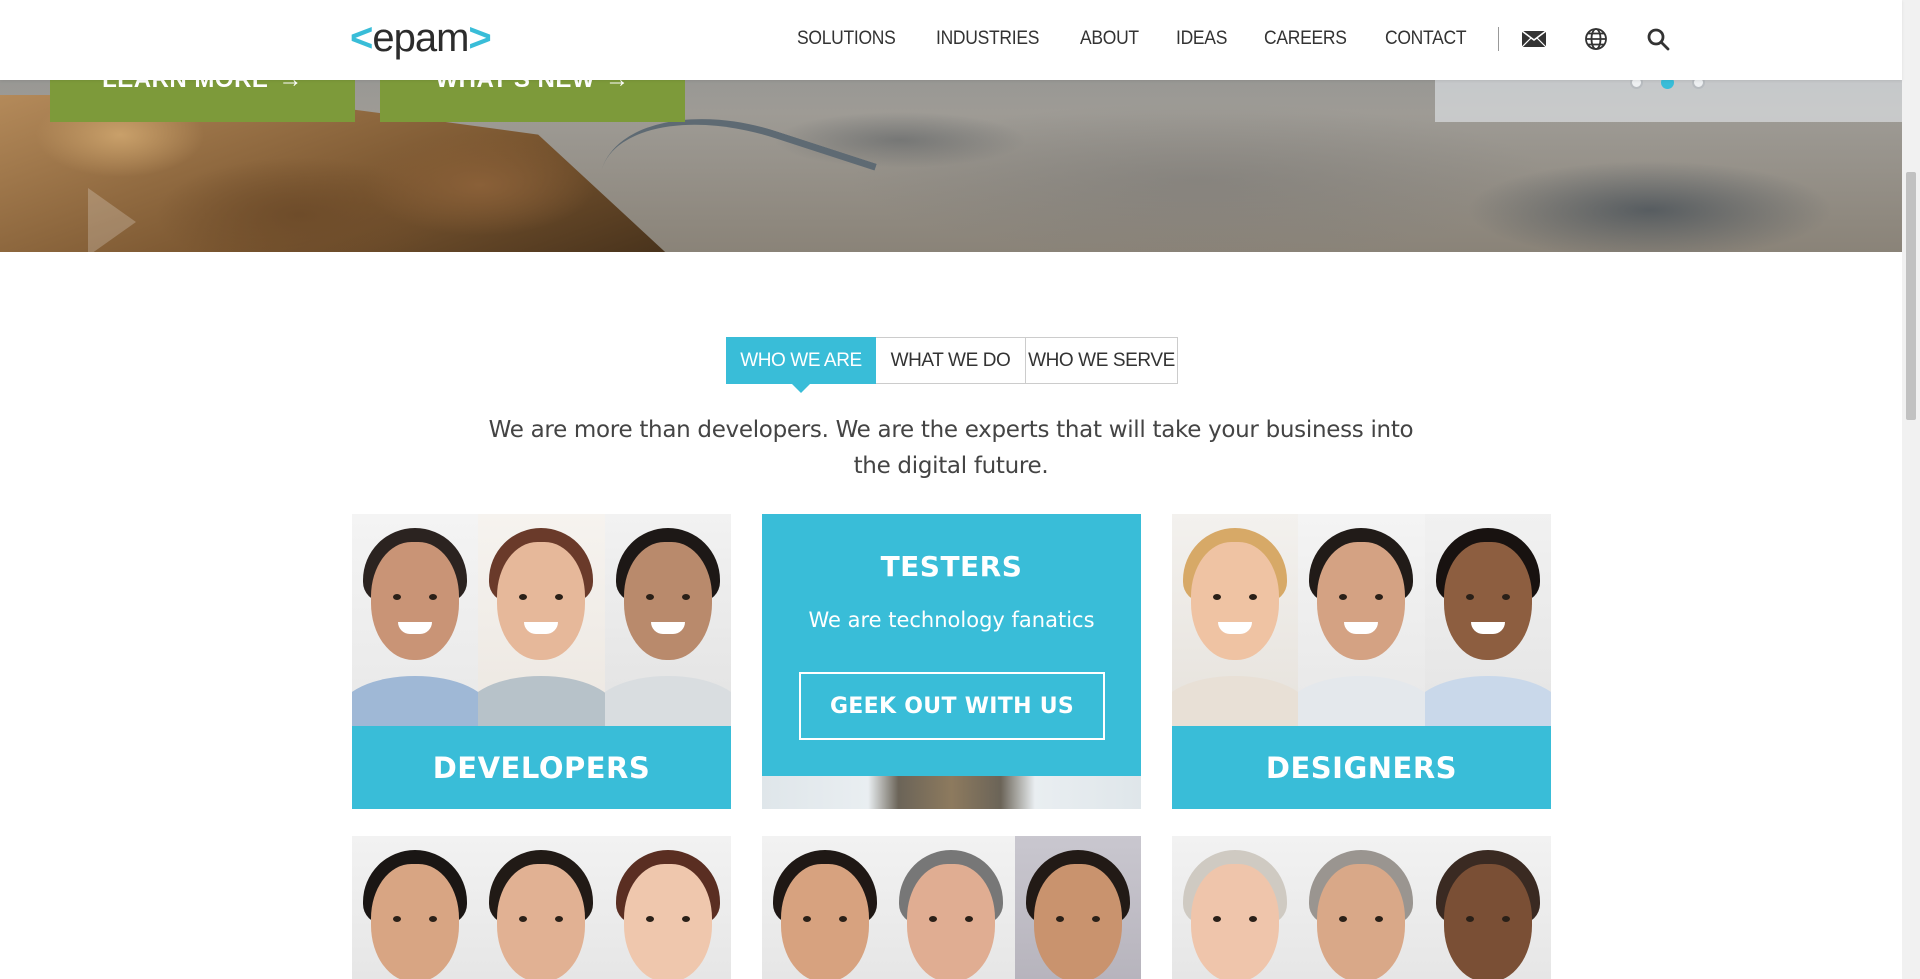  Describe the element at coordinates (801, 365) in the screenshot. I see `tab-who-we-are: WHO WE ARE` at that location.